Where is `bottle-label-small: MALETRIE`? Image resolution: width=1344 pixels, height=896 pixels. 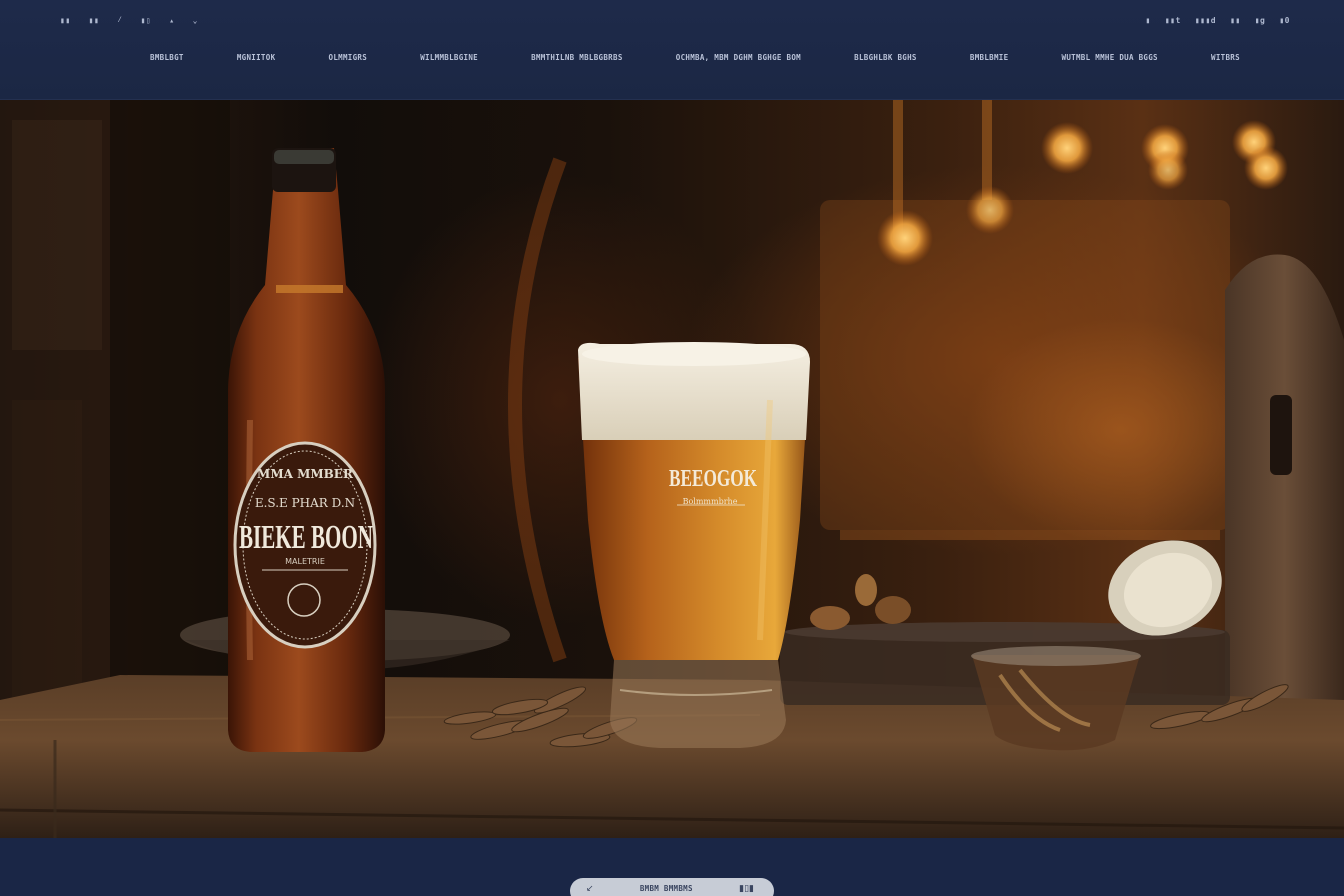
bottle-label-small: MALETRIE is located at coordinates (305, 561).